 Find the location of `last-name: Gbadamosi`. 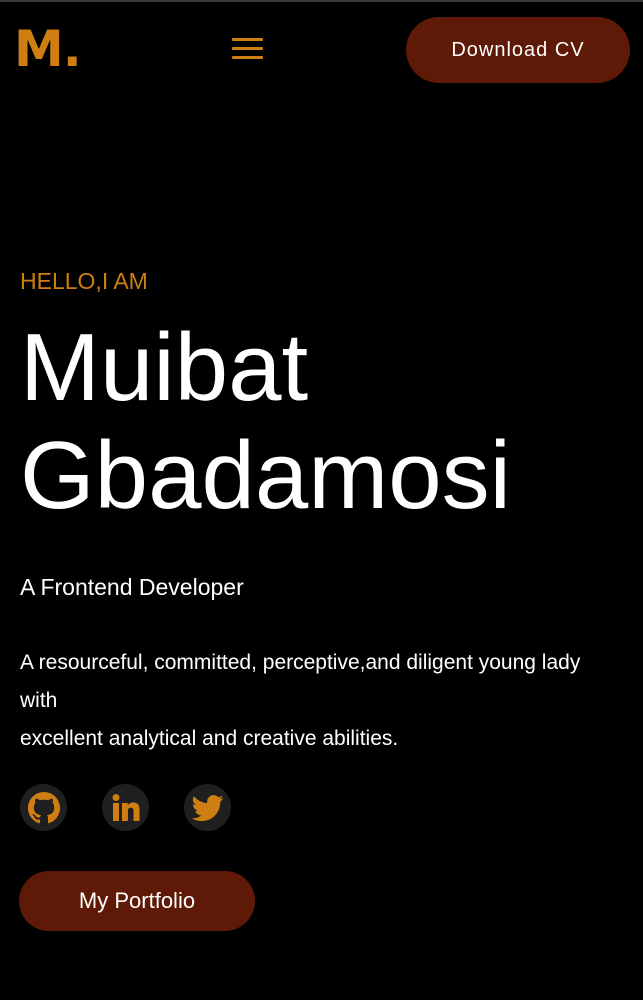

last-name: Gbadamosi is located at coordinates (265, 475).